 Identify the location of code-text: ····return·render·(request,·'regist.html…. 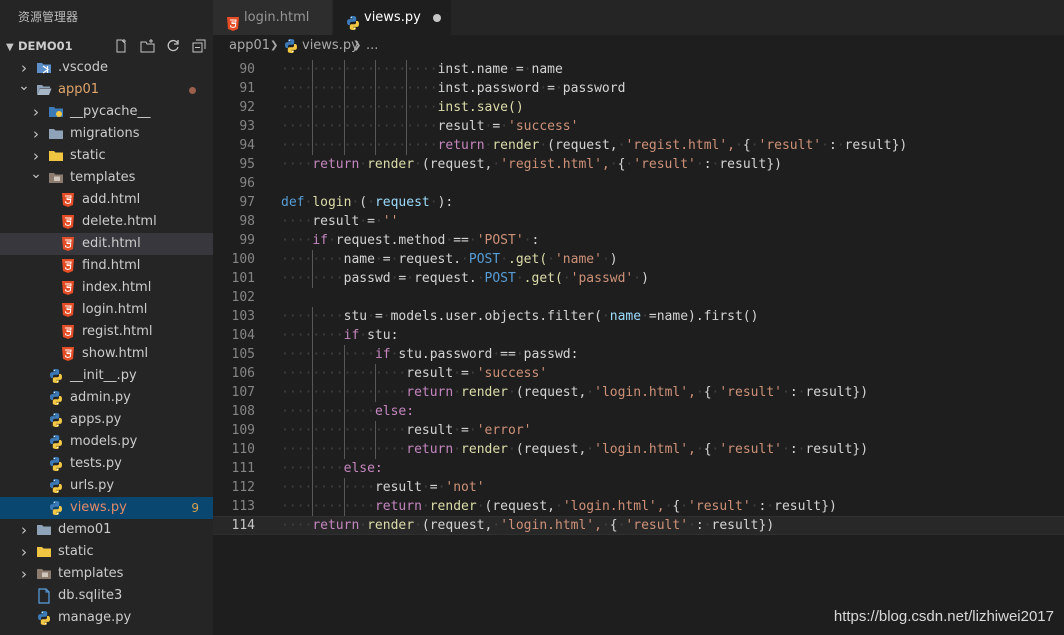
(531, 164).